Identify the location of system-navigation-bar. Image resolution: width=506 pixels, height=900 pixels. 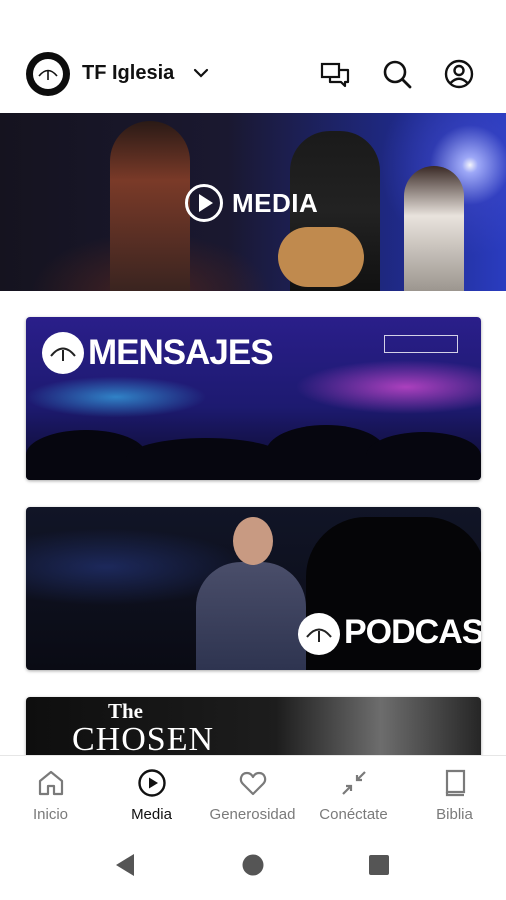
(253, 864).